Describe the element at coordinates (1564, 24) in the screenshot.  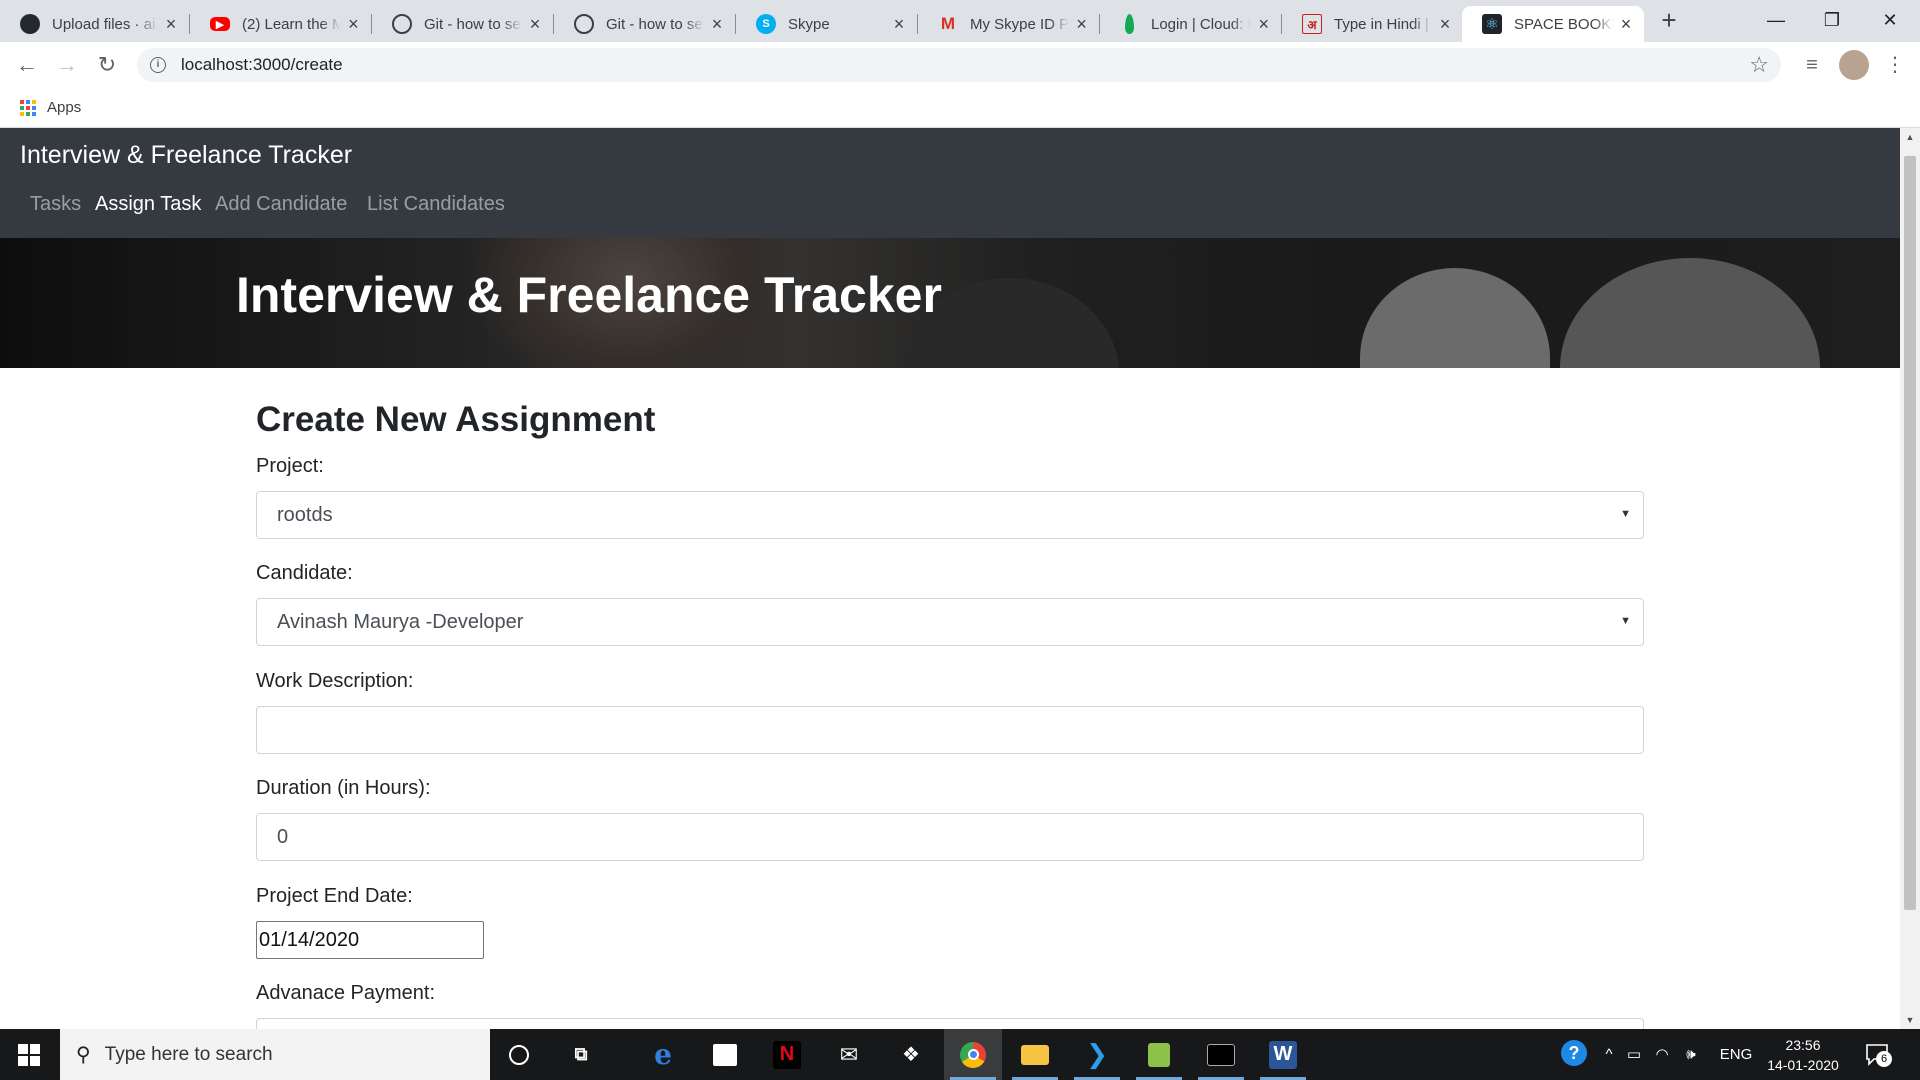
I see `tab-title: SPACE BOOKIN` at that location.